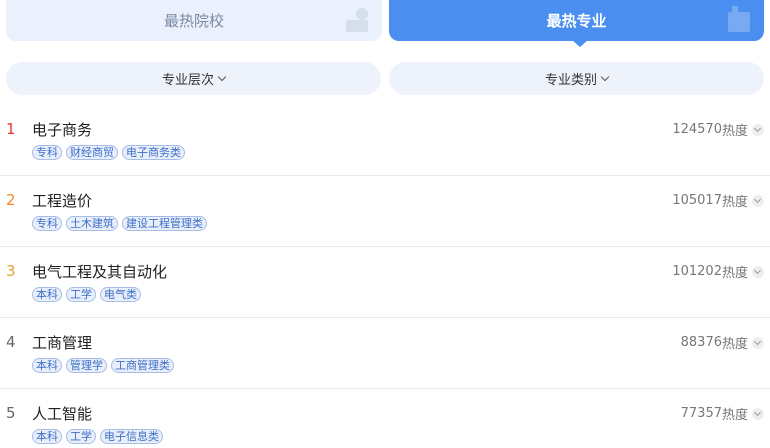 The width and height of the screenshot is (770, 448). What do you see at coordinates (570, 80) in the screenshot?
I see `major-category-label: 专业类别` at bounding box center [570, 80].